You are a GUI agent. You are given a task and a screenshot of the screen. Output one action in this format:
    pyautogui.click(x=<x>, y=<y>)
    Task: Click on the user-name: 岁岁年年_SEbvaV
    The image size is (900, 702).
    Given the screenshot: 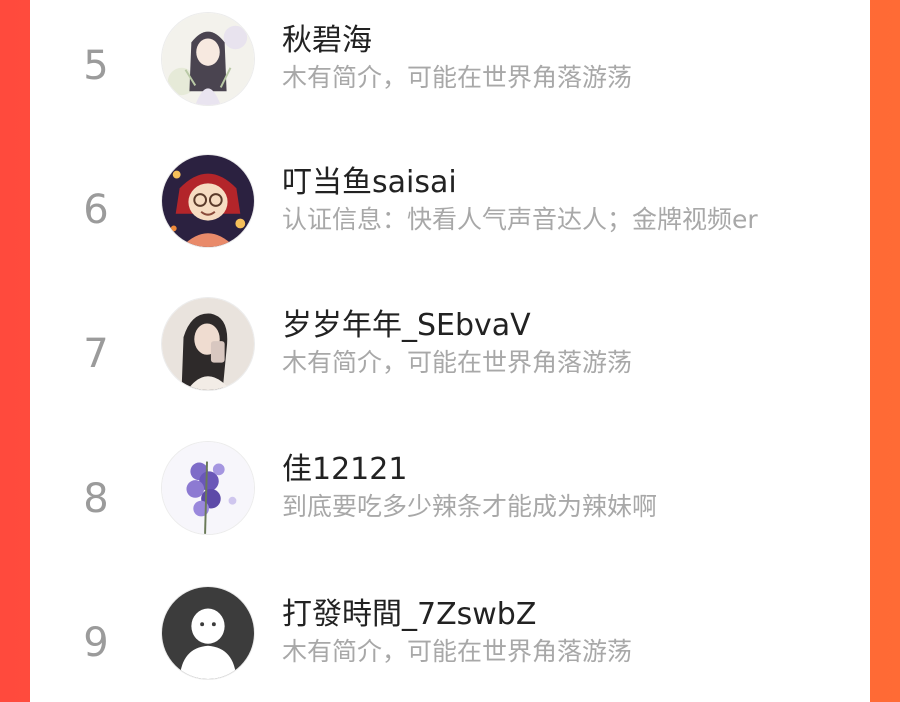 What is the action you would take?
    pyautogui.click(x=406, y=325)
    